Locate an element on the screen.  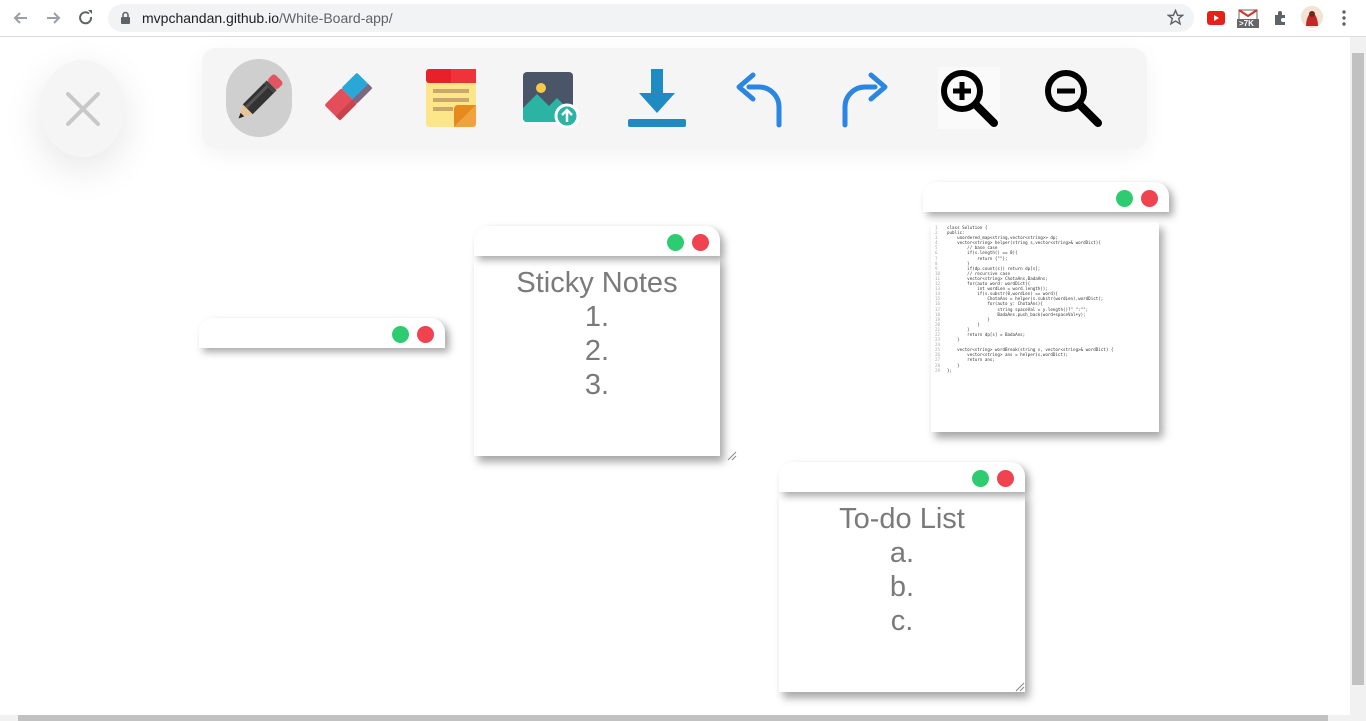
note-title: To-do List is located at coordinates (902, 519).